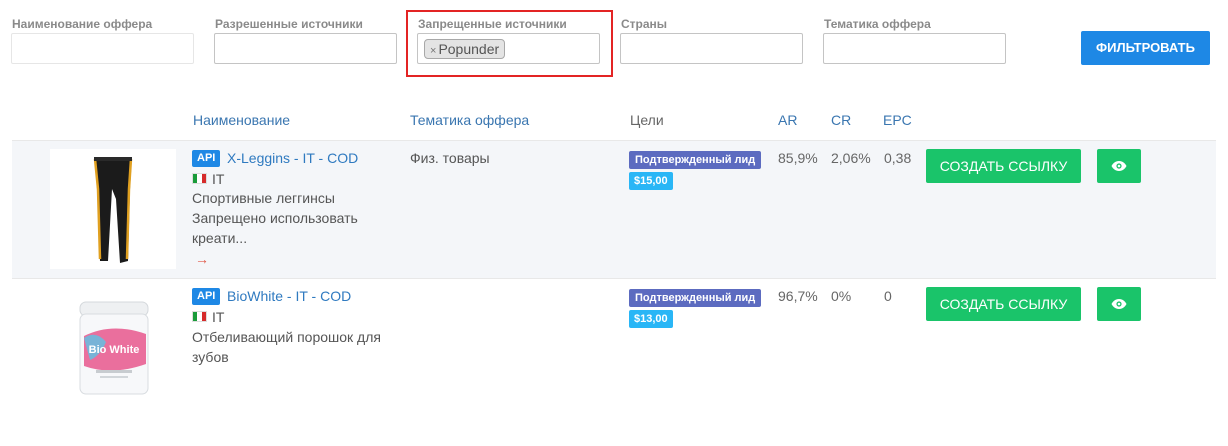 The width and height of the screenshot is (1228, 446). What do you see at coordinates (651, 319) in the screenshot?
I see `price-badge: $13,00` at bounding box center [651, 319].